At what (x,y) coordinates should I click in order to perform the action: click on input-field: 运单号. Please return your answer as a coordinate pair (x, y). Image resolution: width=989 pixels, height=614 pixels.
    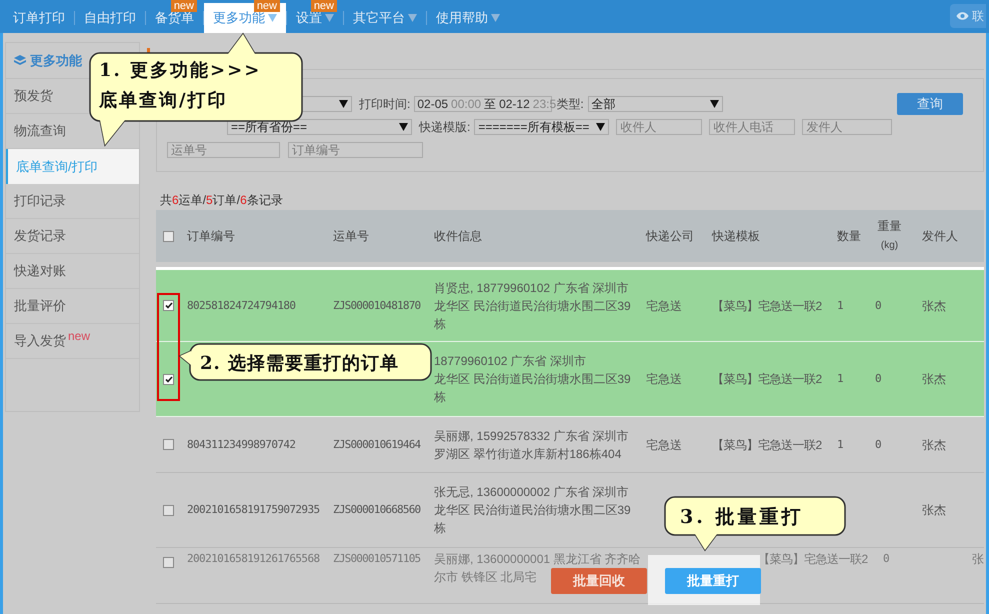
    Looking at the image, I should click on (223, 150).